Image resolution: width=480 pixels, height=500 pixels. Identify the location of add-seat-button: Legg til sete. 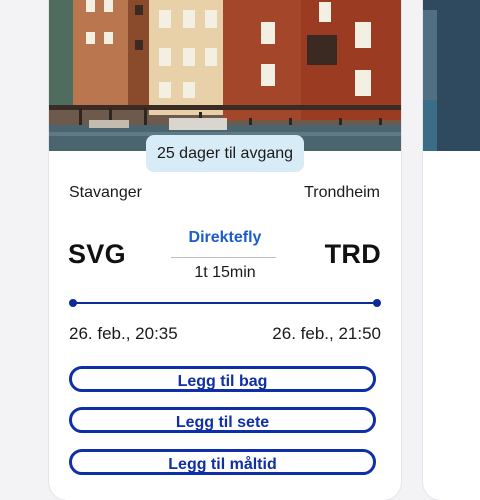
(222, 420).